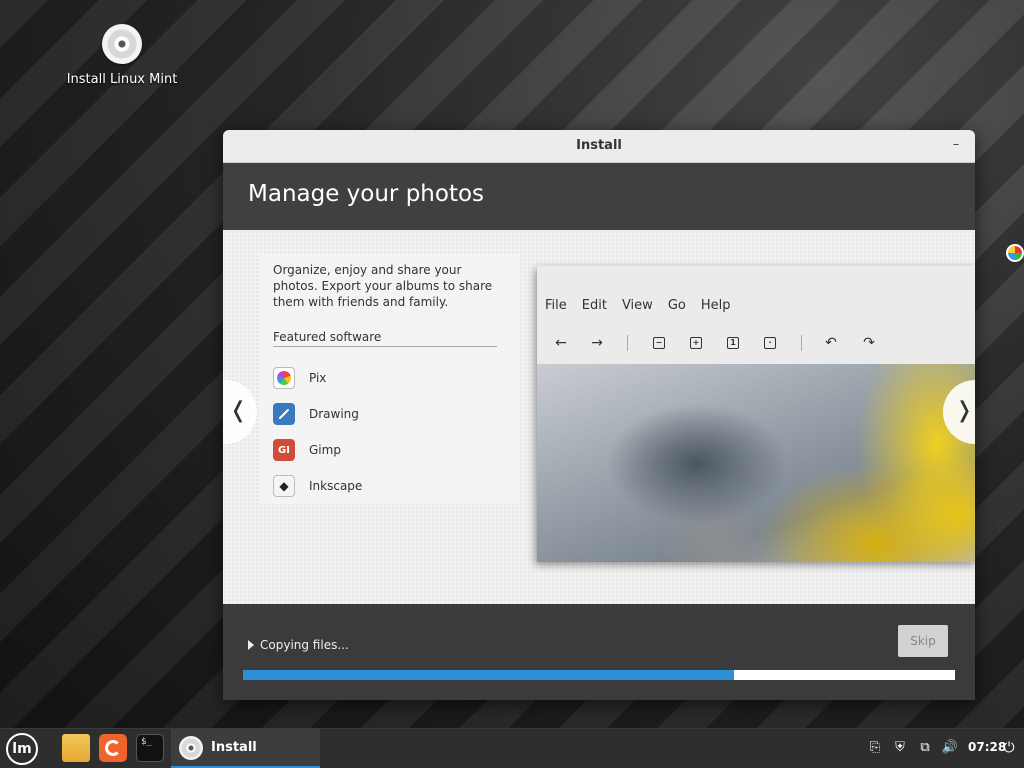 This screenshot has width=1024, height=768. What do you see at coordinates (122, 79) in the screenshot?
I see `desktop-icon-label: Install Linux Mint` at bounding box center [122, 79].